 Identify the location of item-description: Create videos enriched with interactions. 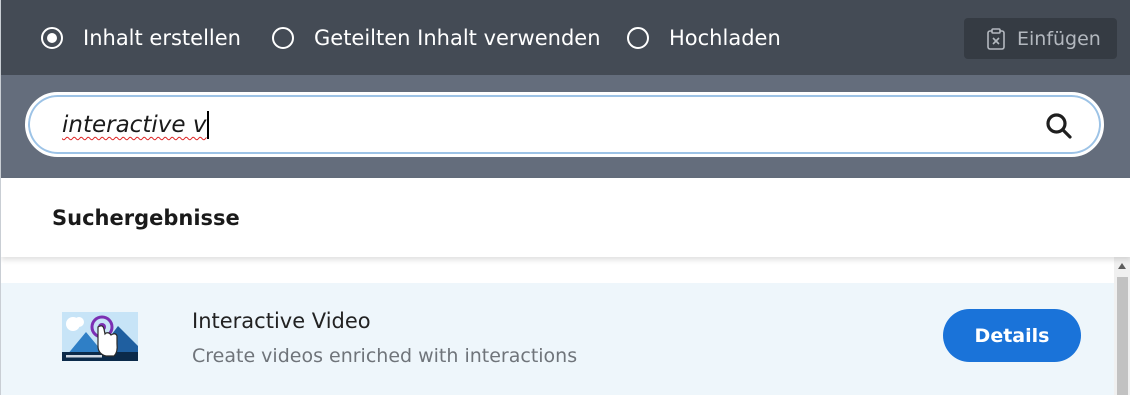
(385, 356).